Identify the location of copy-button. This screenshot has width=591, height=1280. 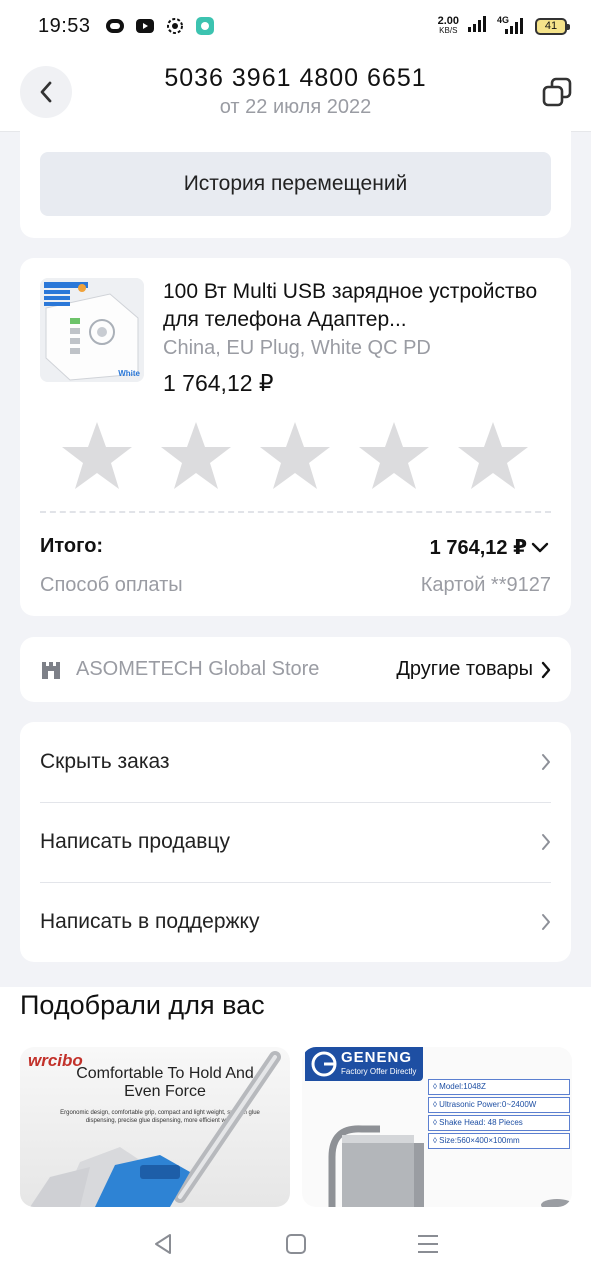
(557, 92).